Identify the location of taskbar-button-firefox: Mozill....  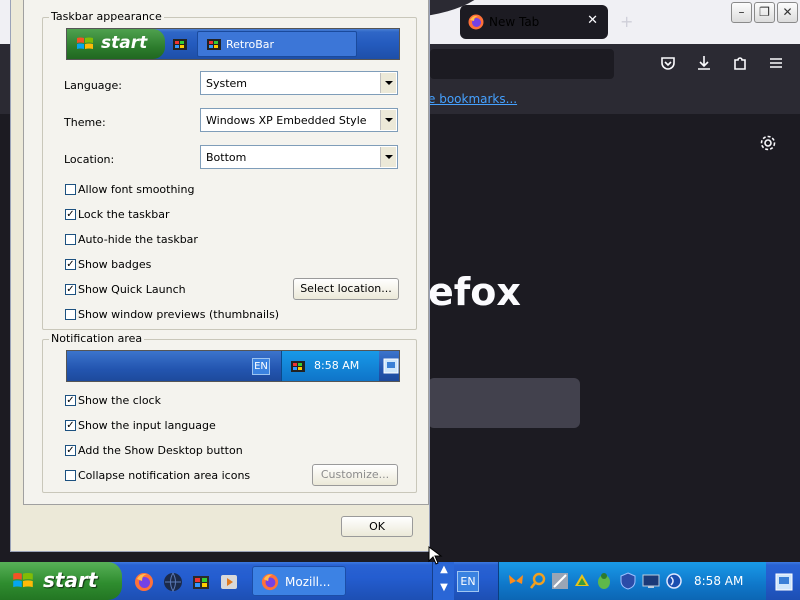
(299, 581).